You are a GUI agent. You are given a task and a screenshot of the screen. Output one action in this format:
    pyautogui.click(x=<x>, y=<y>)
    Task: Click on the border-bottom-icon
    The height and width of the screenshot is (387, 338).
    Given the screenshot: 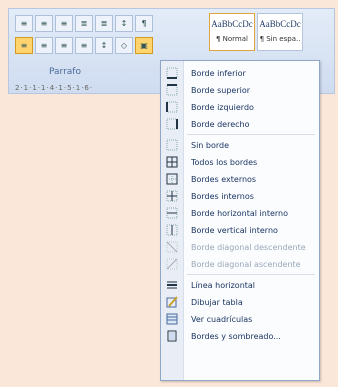 What is the action you would take?
    pyautogui.click(x=172, y=73)
    